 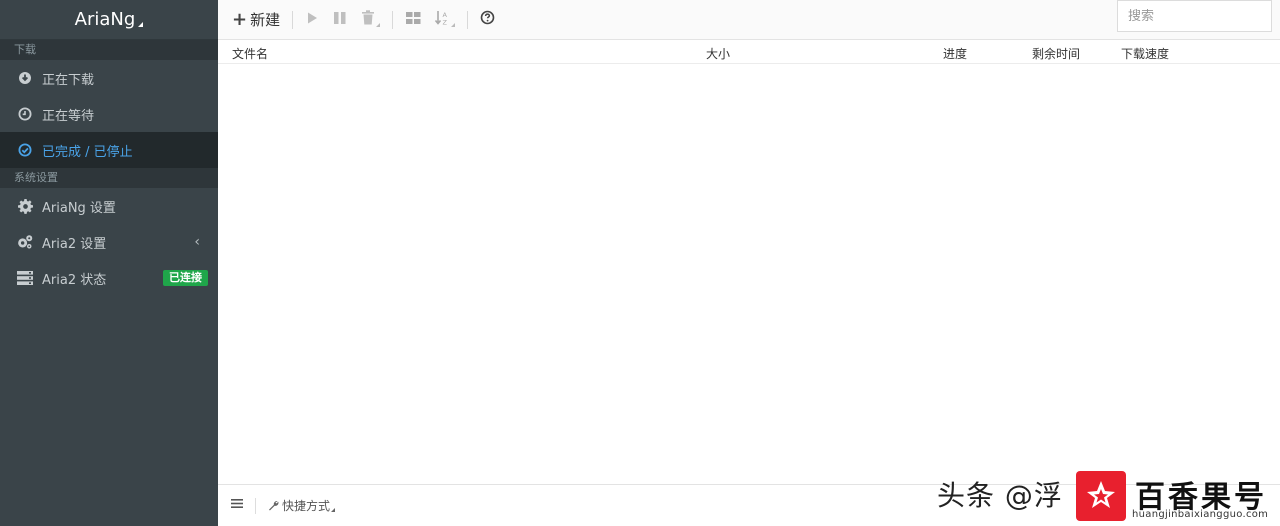 I want to click on sort-alpha-icon: AZ, so click(x=442, y=20).